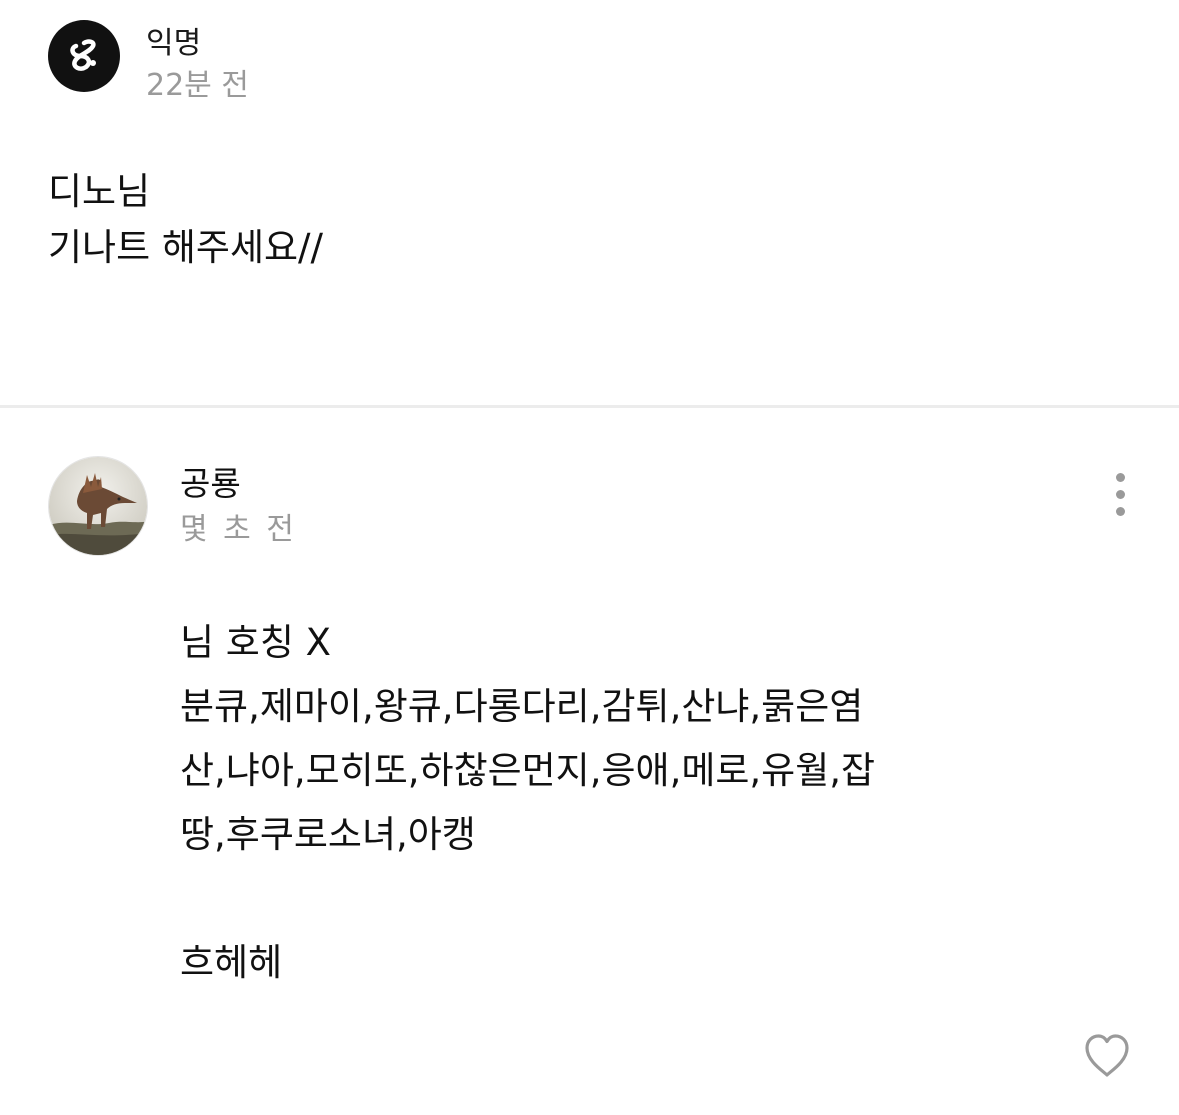  I want to click on post-body-line: 디노님, so click(99, 191).